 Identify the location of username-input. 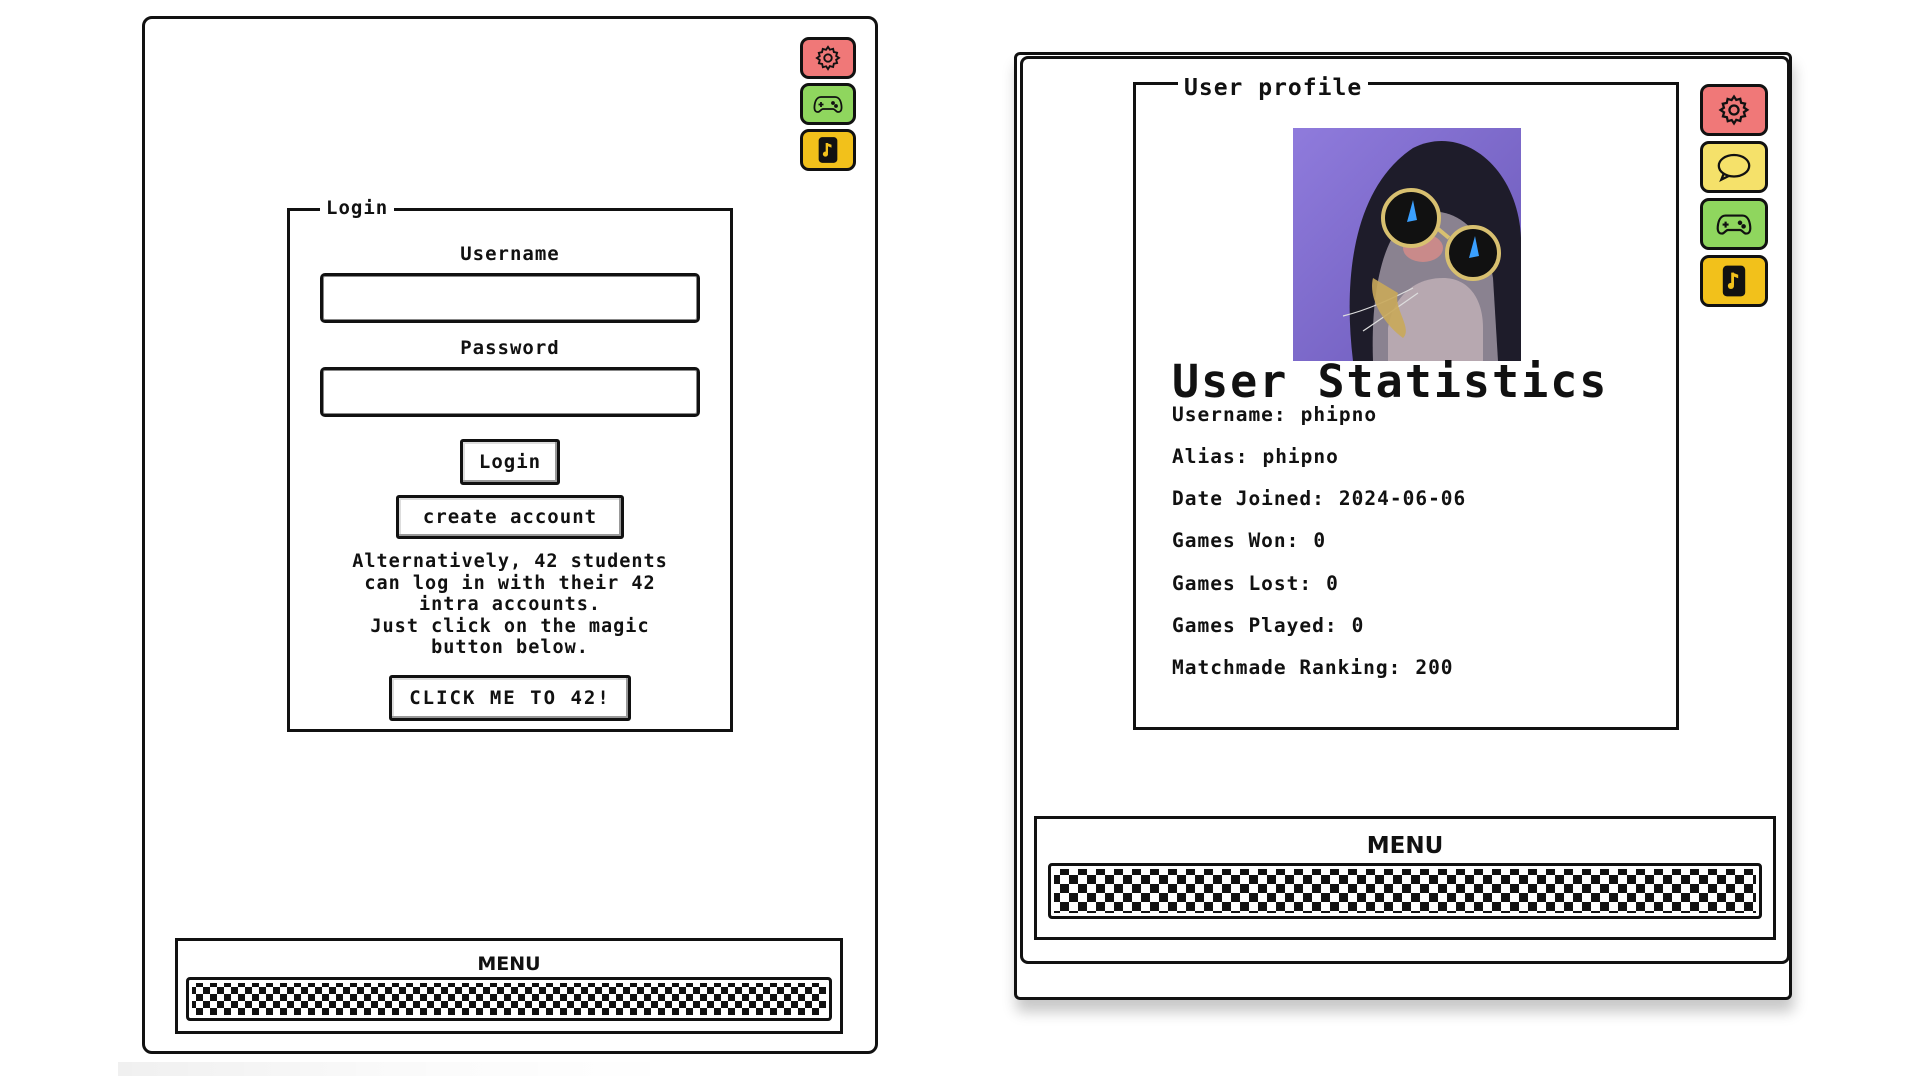
(510, 298).